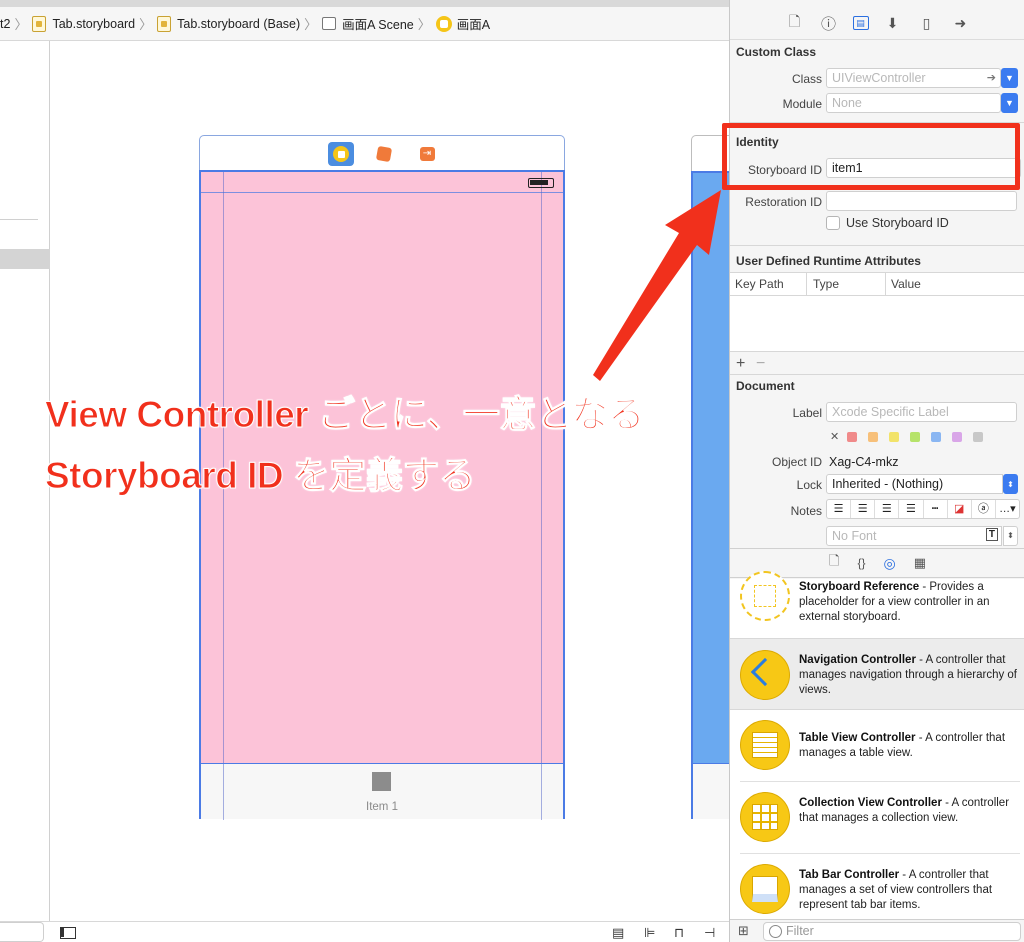 Image resolution: width=1024 pixels, height=942 pixels. I want to click on outline-selected-row, so click(25, 259).